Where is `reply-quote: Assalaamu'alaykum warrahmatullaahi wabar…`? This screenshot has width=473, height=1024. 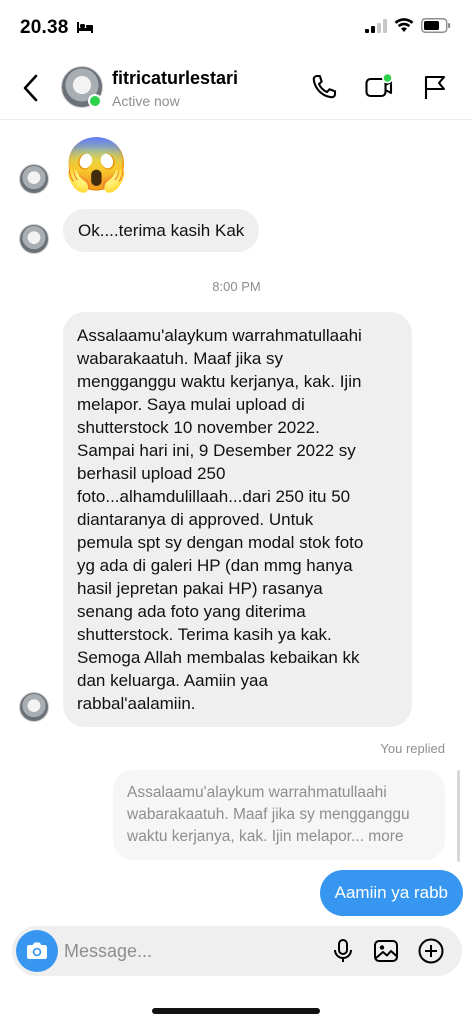
reply-quote: Assalaamu'alaykum warrahmatullaahi wabar… is located at coordinates (279, 815).